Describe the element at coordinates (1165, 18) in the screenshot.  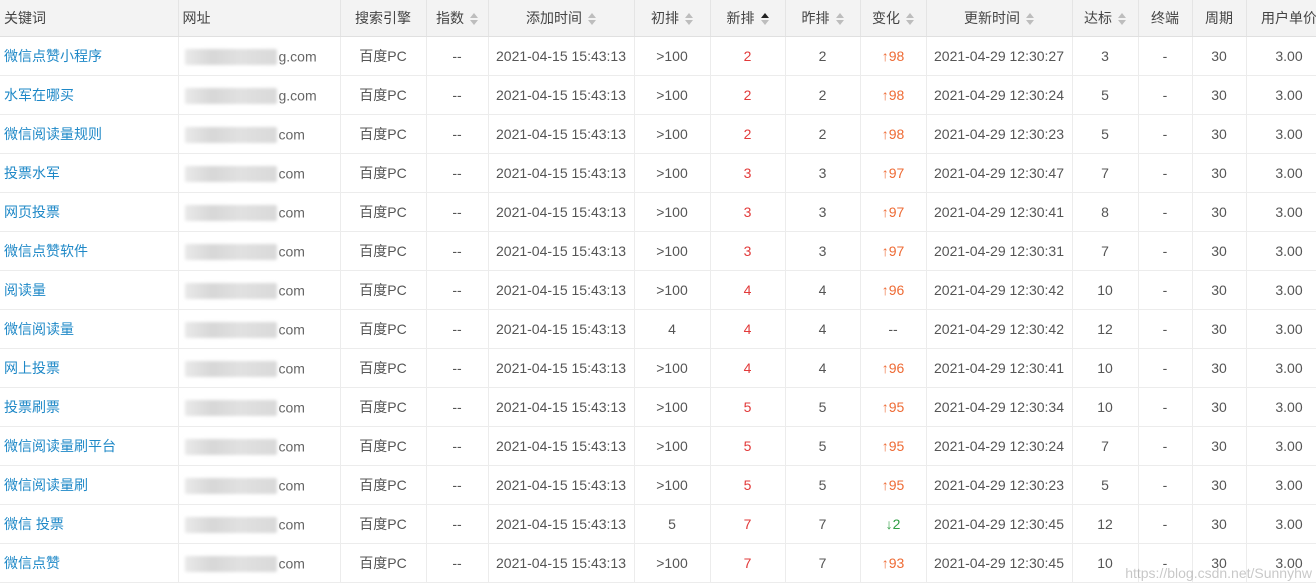
I see `header-terminal: 终端` at that location.